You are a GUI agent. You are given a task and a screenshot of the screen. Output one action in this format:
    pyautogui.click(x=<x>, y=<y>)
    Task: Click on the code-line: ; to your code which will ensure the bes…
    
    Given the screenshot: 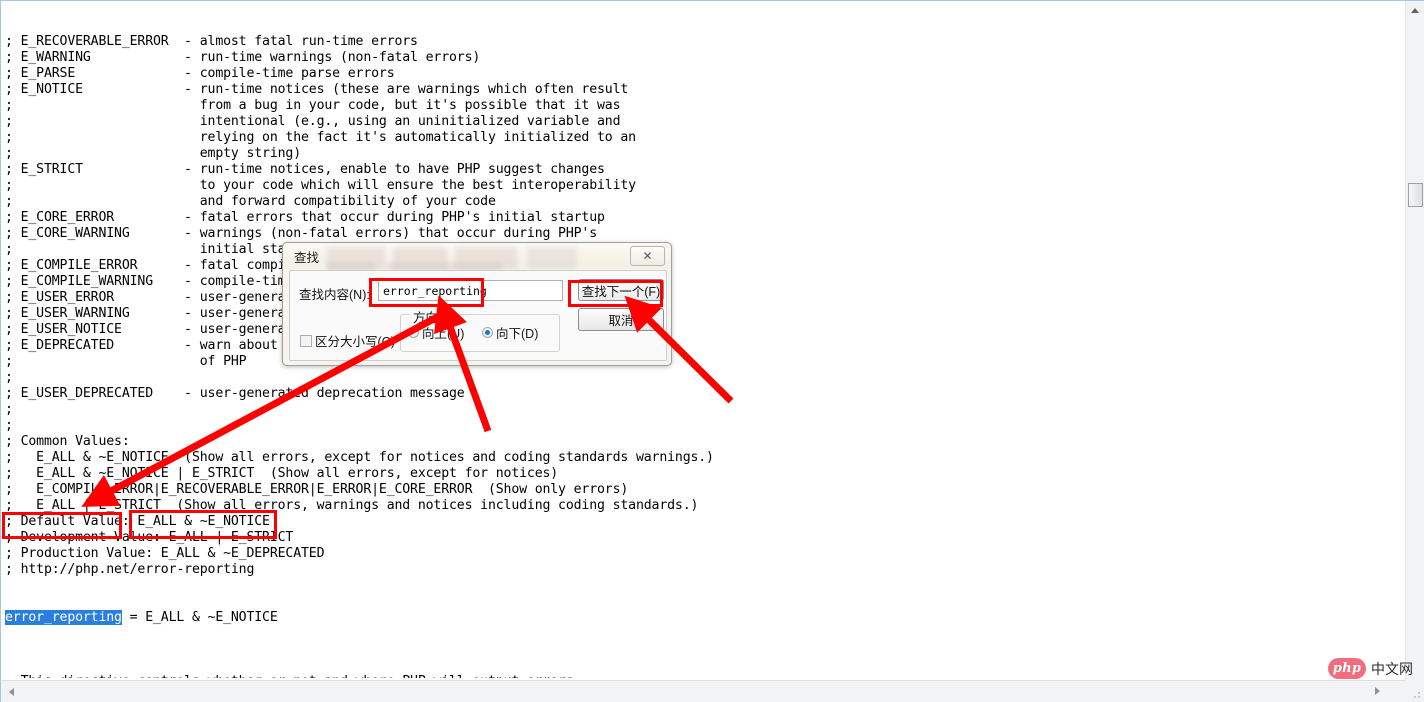 What is the action you would take?
    pyautogui.click(x=320, y=185)
    